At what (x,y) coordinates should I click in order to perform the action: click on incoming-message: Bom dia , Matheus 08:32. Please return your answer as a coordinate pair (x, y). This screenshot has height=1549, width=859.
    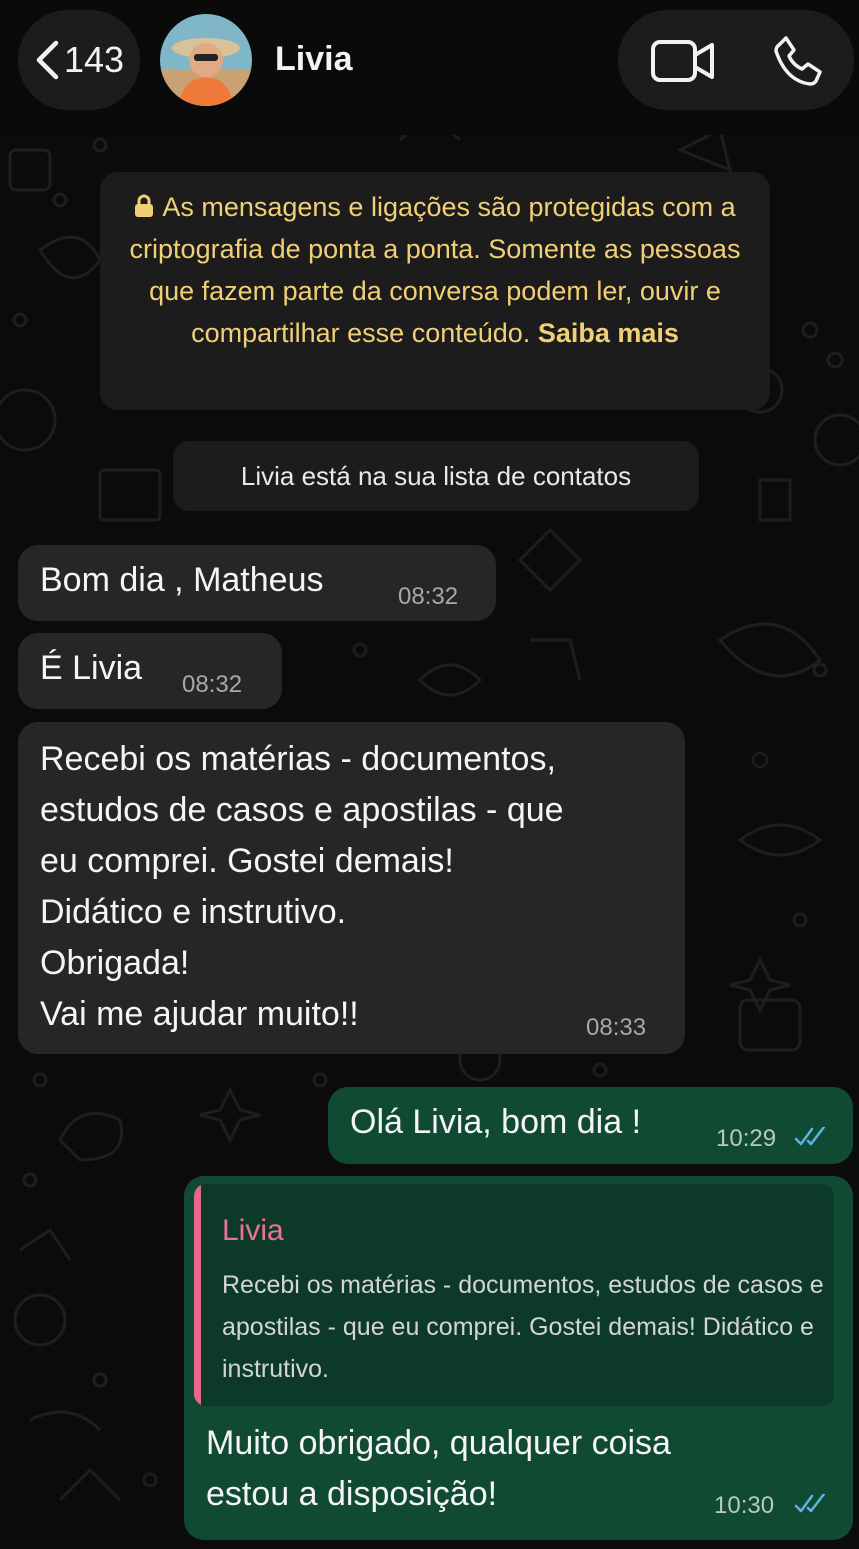
    Looking at the image, I should click on (257, 583).